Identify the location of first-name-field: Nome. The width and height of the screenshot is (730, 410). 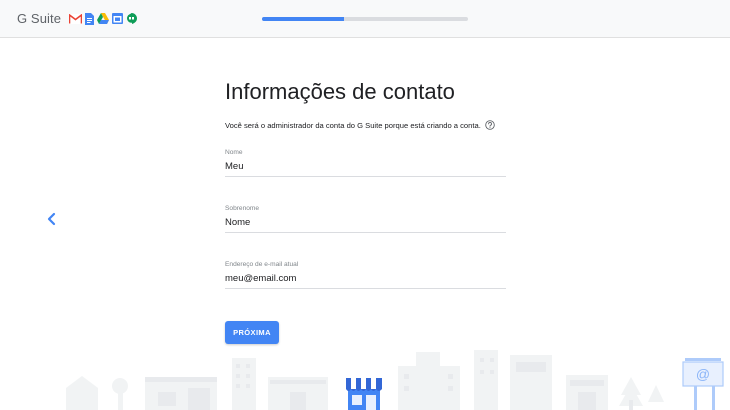
(365, 163).